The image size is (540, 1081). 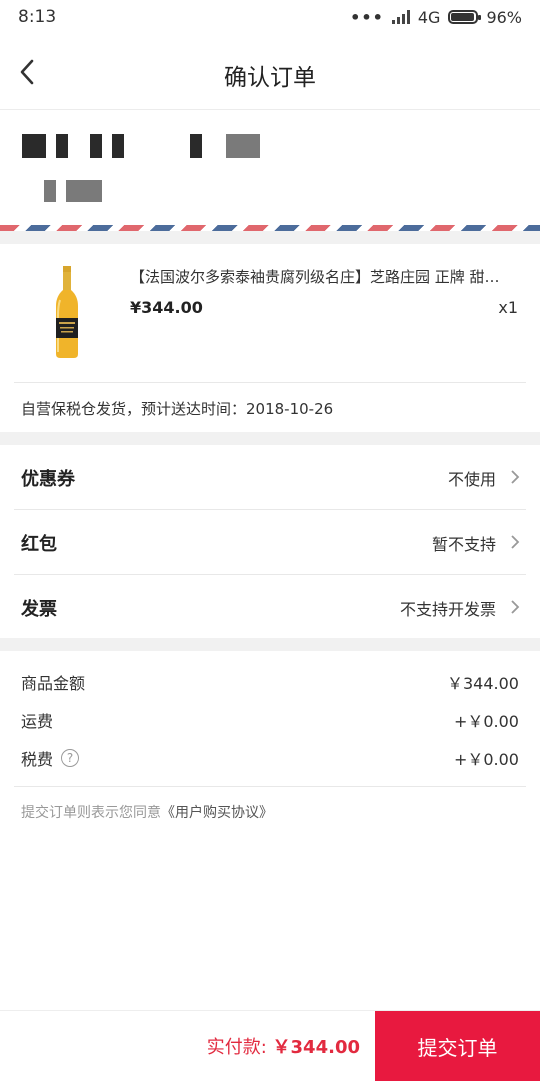 What do you see at coordinates (504, 17) in the screenshot?
I see `battery-percent: 96%` at bounding box center [504, 17].